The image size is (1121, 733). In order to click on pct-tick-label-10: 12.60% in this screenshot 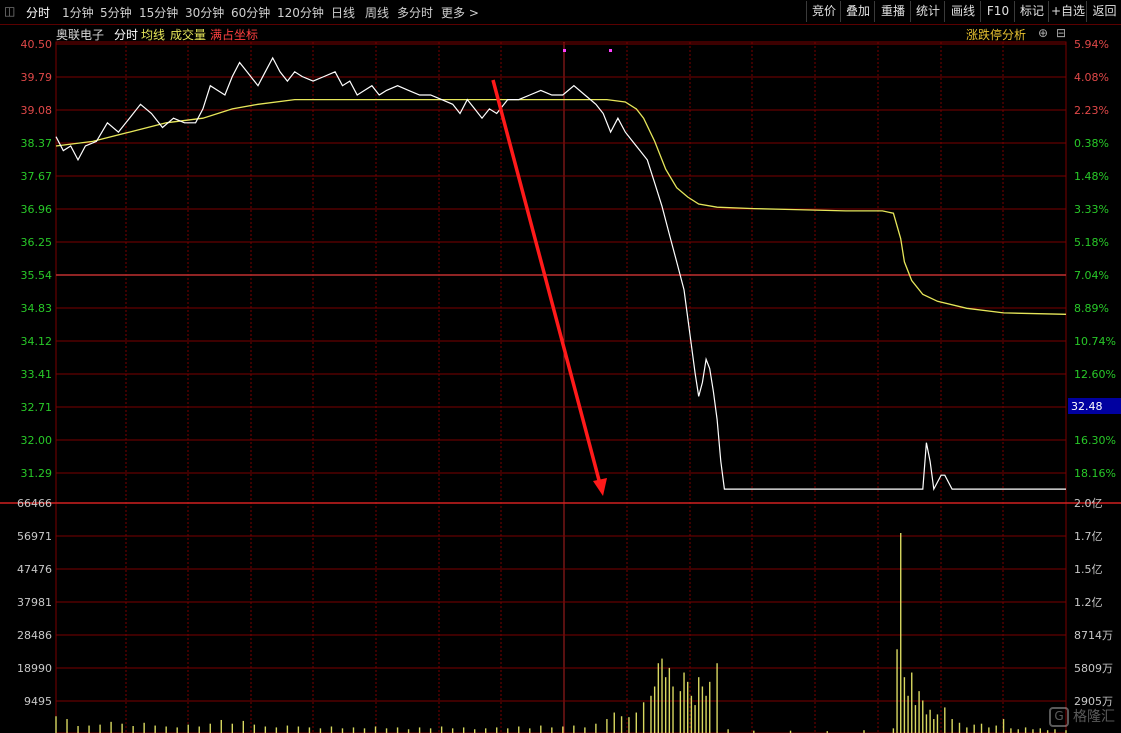, I will do `click(1095, 374)`.